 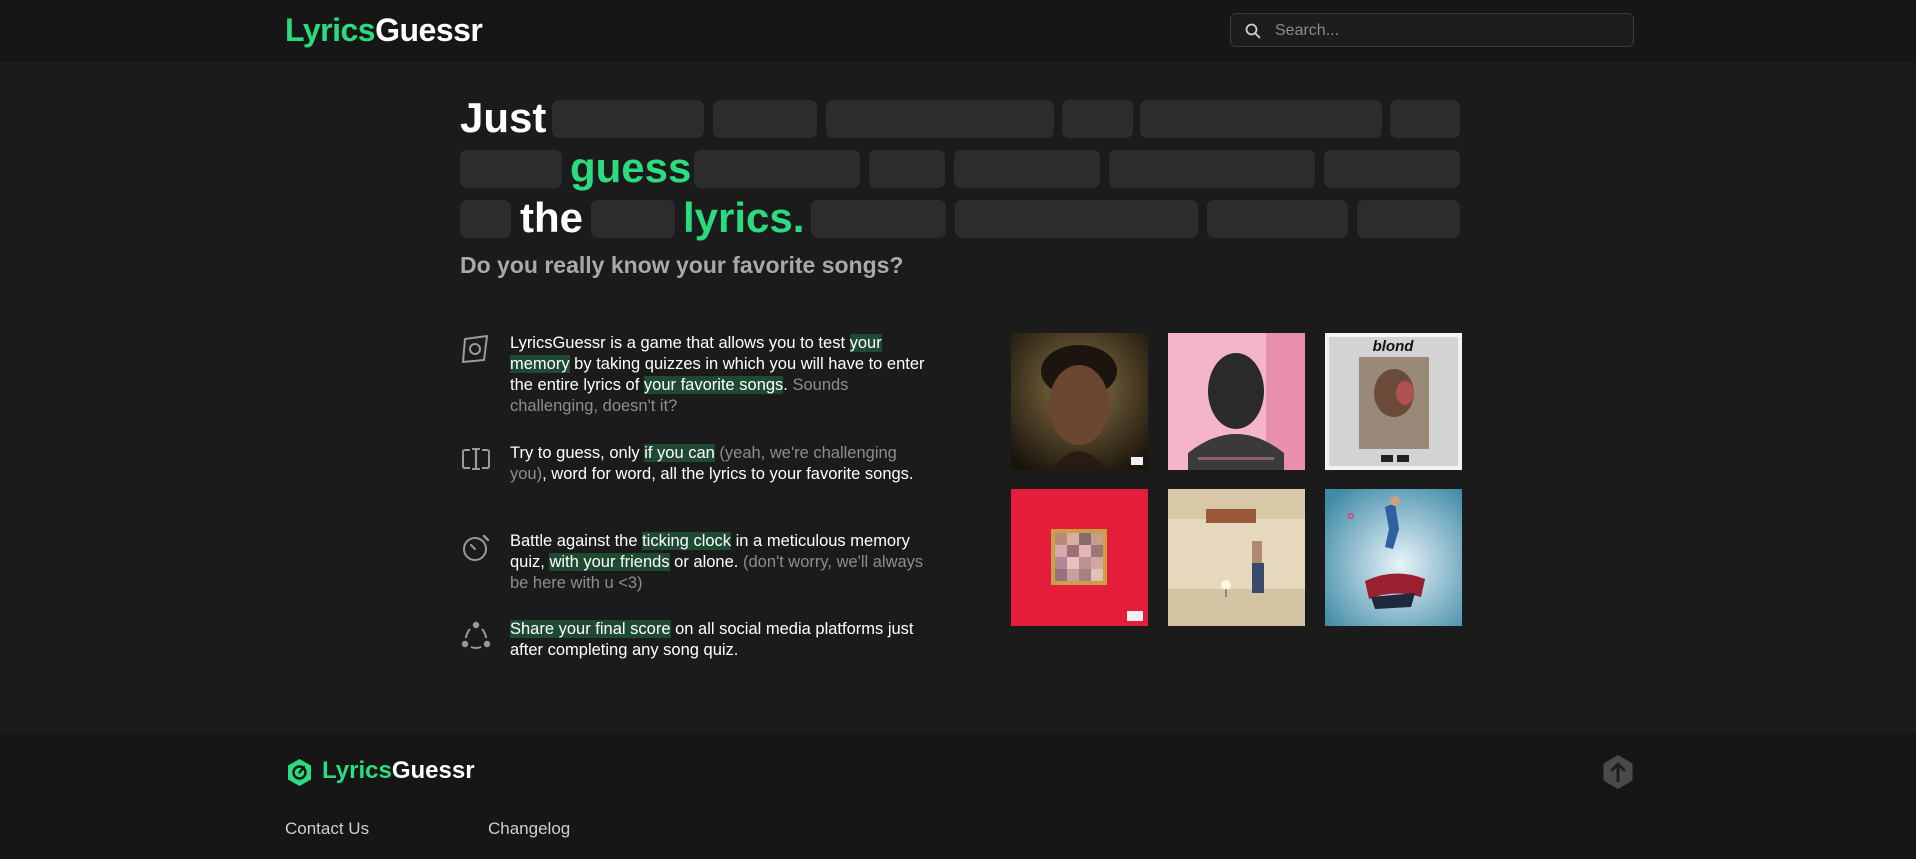 I want to click on top-bar: LyricsGuessr, so click(x=958, y=31).